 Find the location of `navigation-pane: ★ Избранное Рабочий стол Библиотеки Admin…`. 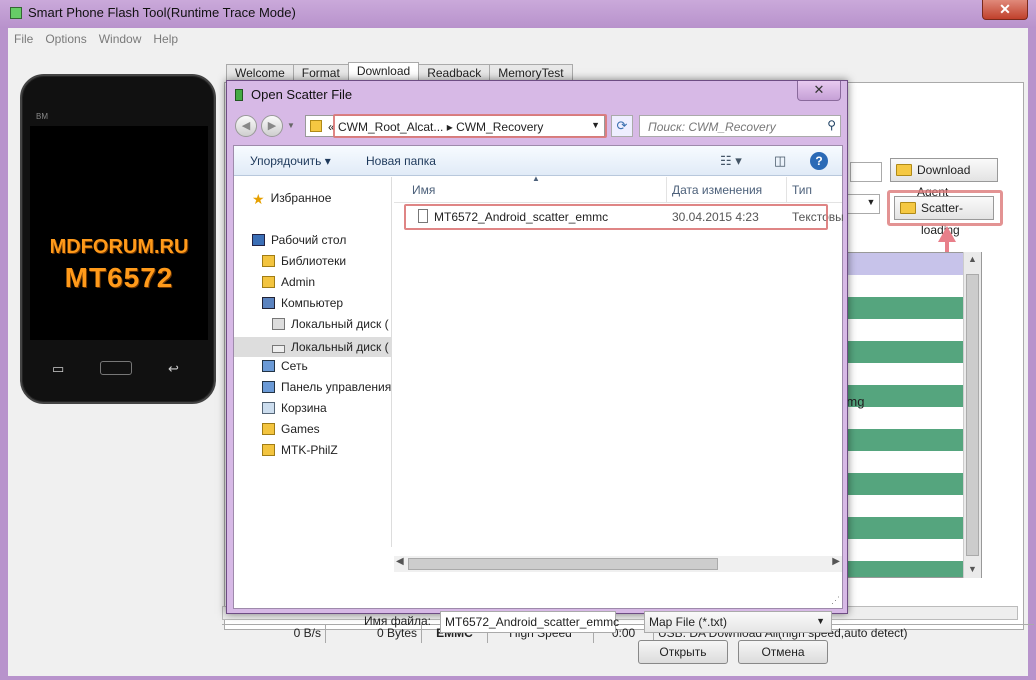

navigation-pane: ★ Избранное Рабочий стол Библиотеки Admin… is located at coordinates (313, 362).